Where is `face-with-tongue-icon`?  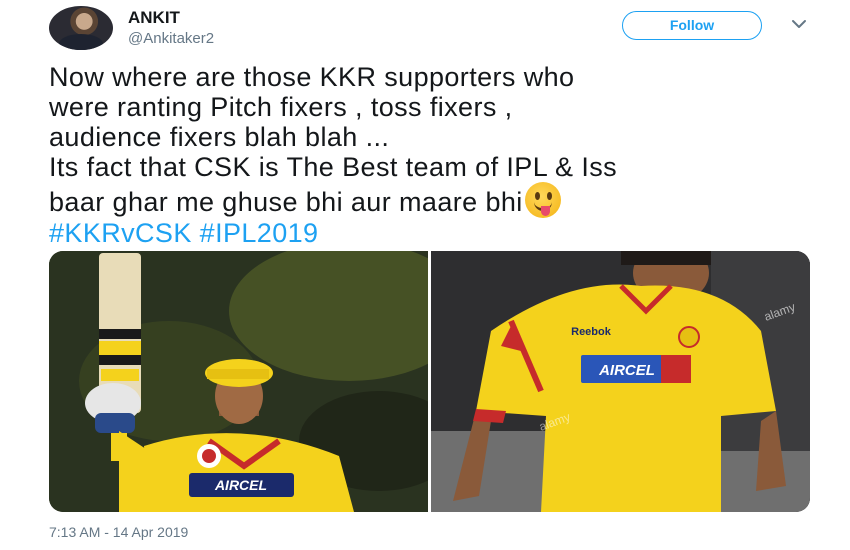 face-with-tongue-icon is located at coordinates (542, 200).